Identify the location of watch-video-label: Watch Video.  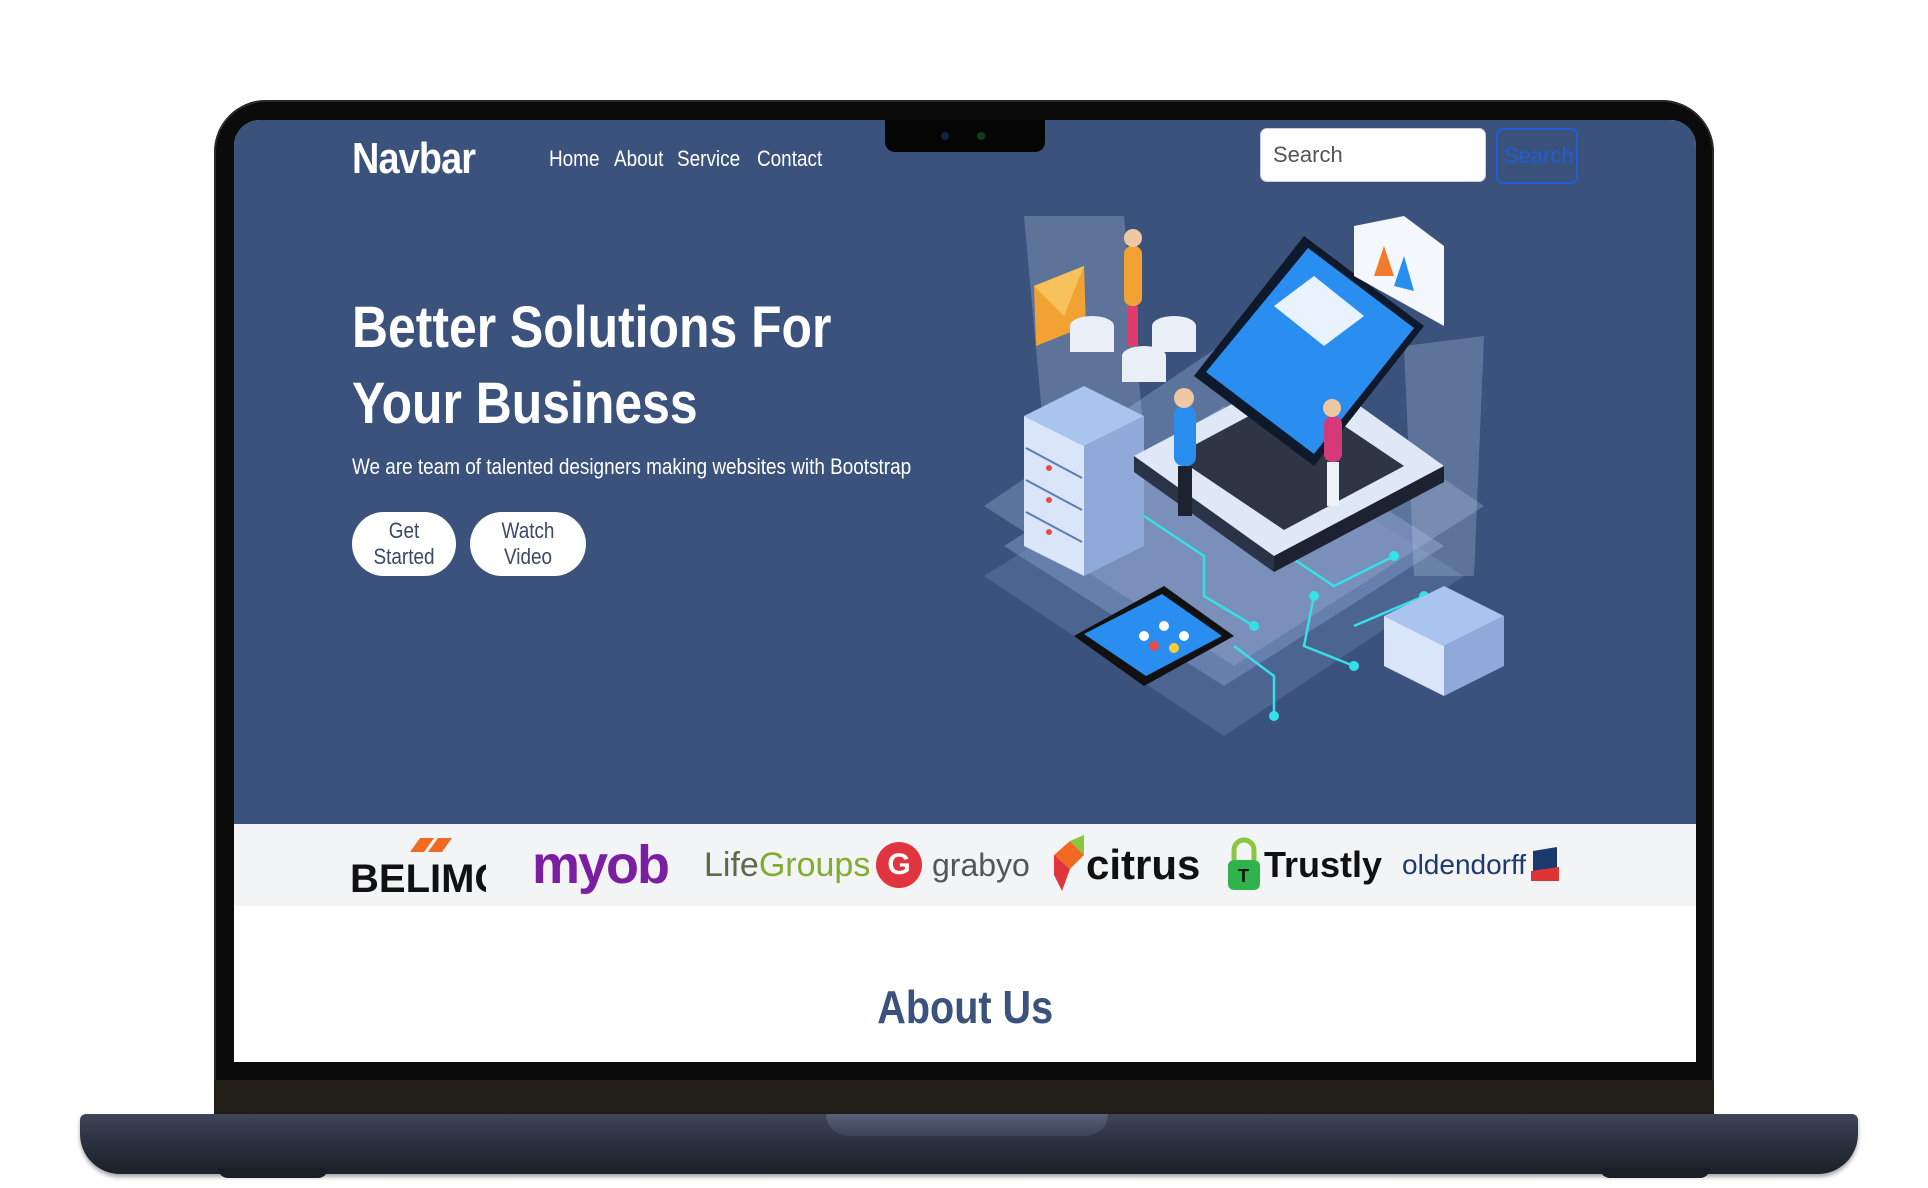
(528, 543).